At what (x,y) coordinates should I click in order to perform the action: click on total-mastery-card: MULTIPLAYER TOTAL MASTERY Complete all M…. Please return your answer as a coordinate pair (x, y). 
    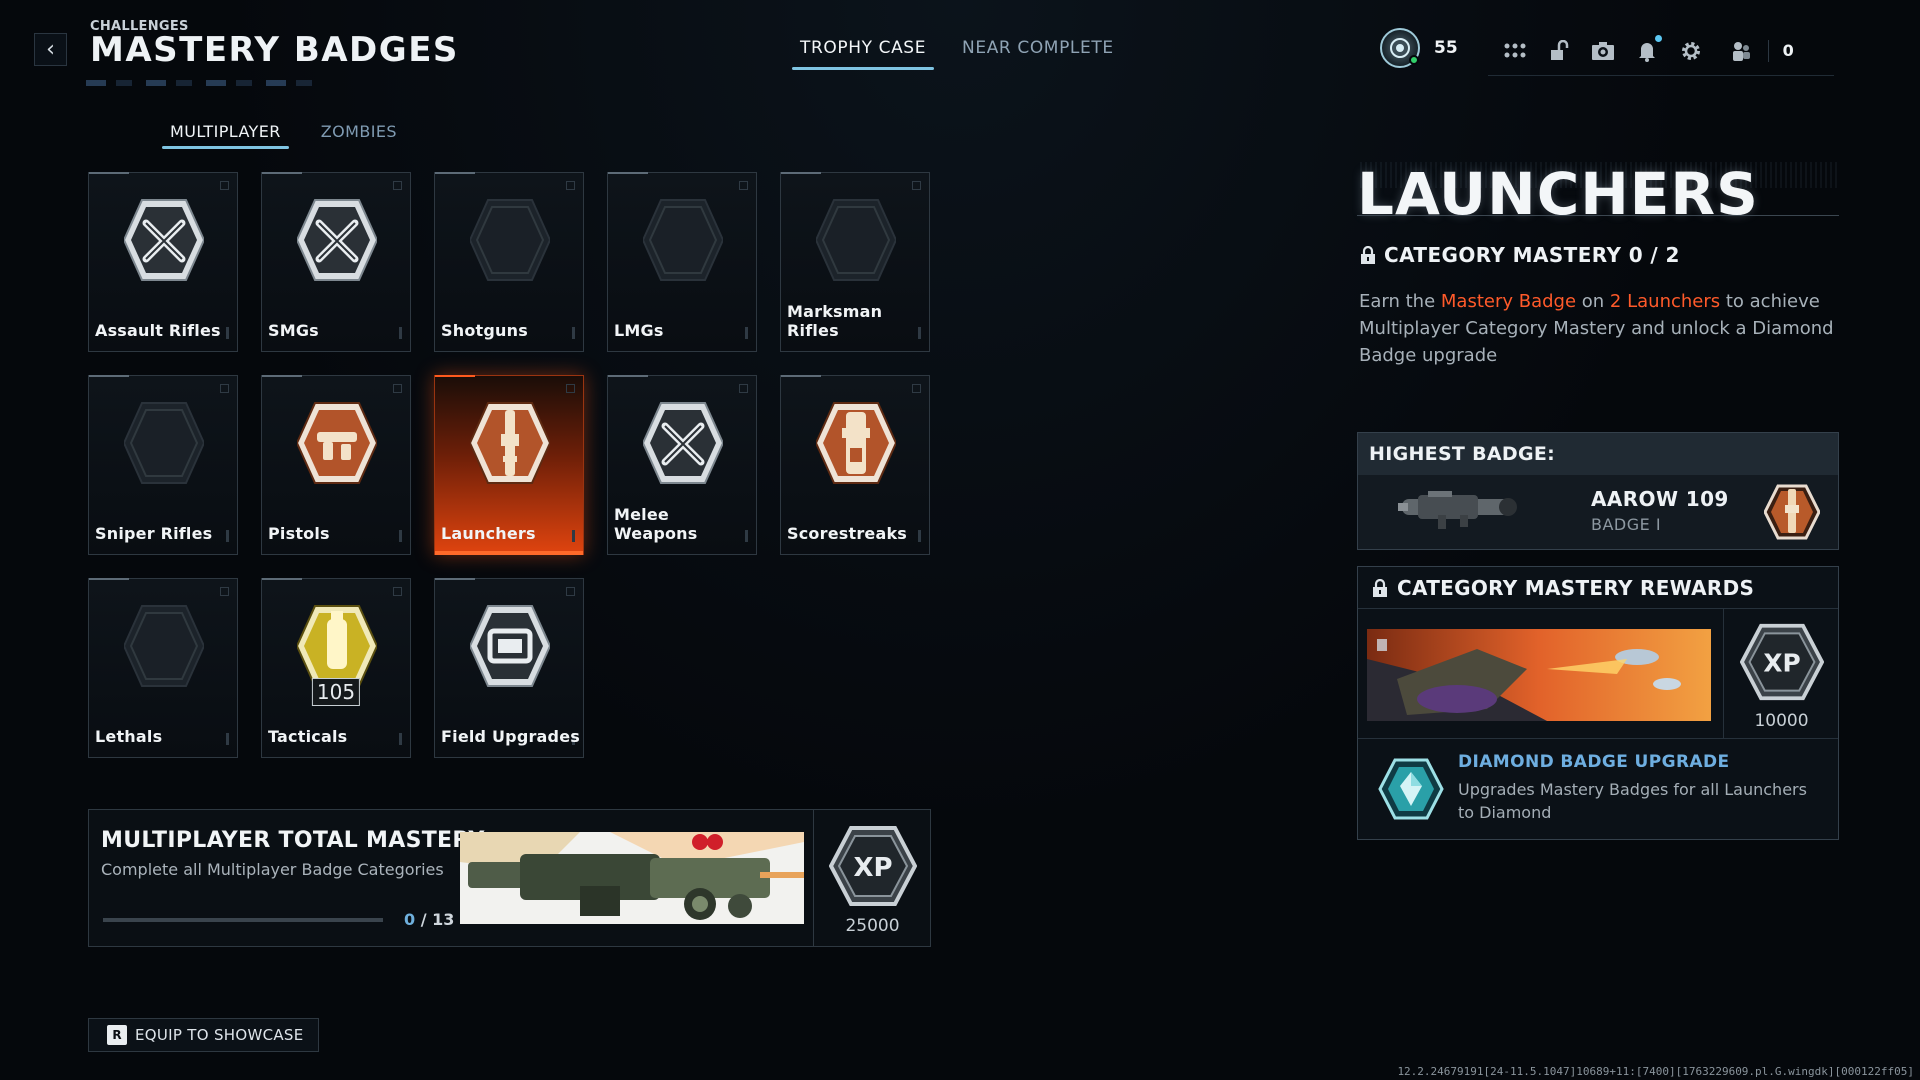
    Looking at the image, I should click on (509, 878).